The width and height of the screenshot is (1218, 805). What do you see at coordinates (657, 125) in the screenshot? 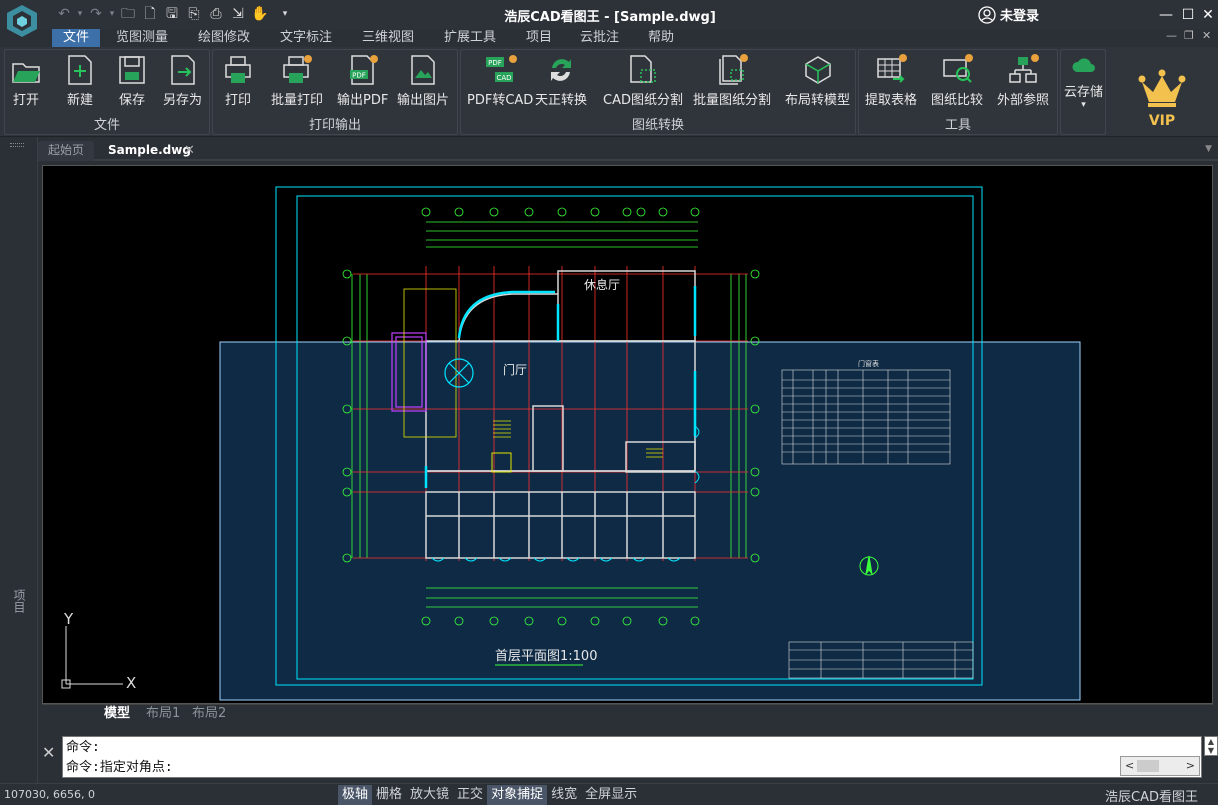
I see `group-label-convert: 图纸转换` at bounding box center [657, 125].